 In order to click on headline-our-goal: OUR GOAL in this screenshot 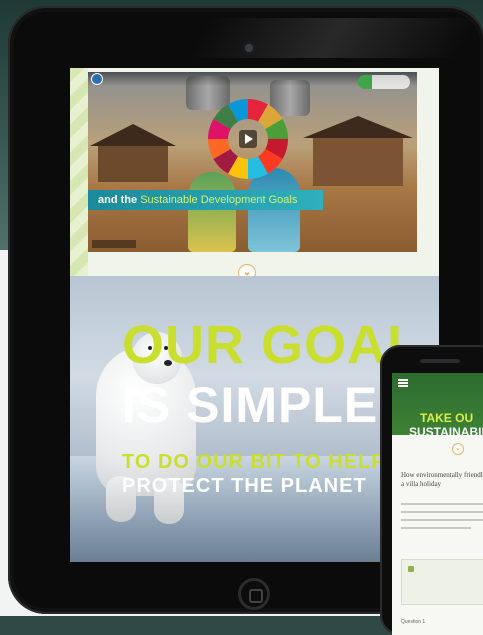, I will do `click(271, 345)`.